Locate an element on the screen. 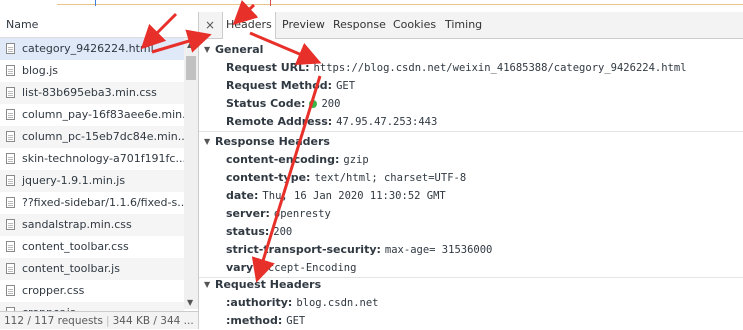 This screenshot has width=743, height=330. status-code-label: Status Code: is located at coordinates (266, 103).